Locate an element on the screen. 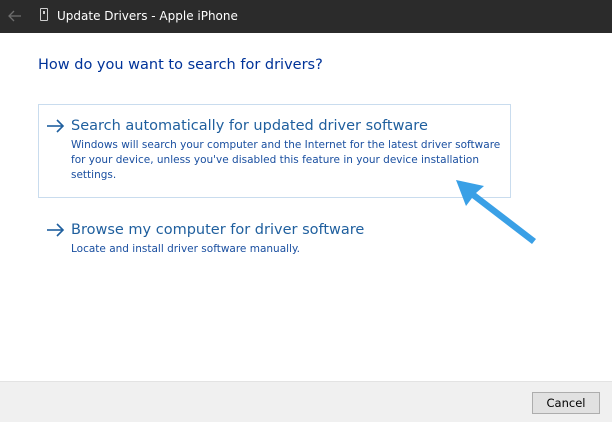 The image size is (612, 422). cancel-button: Cancel is located at coordinates (566, 403).